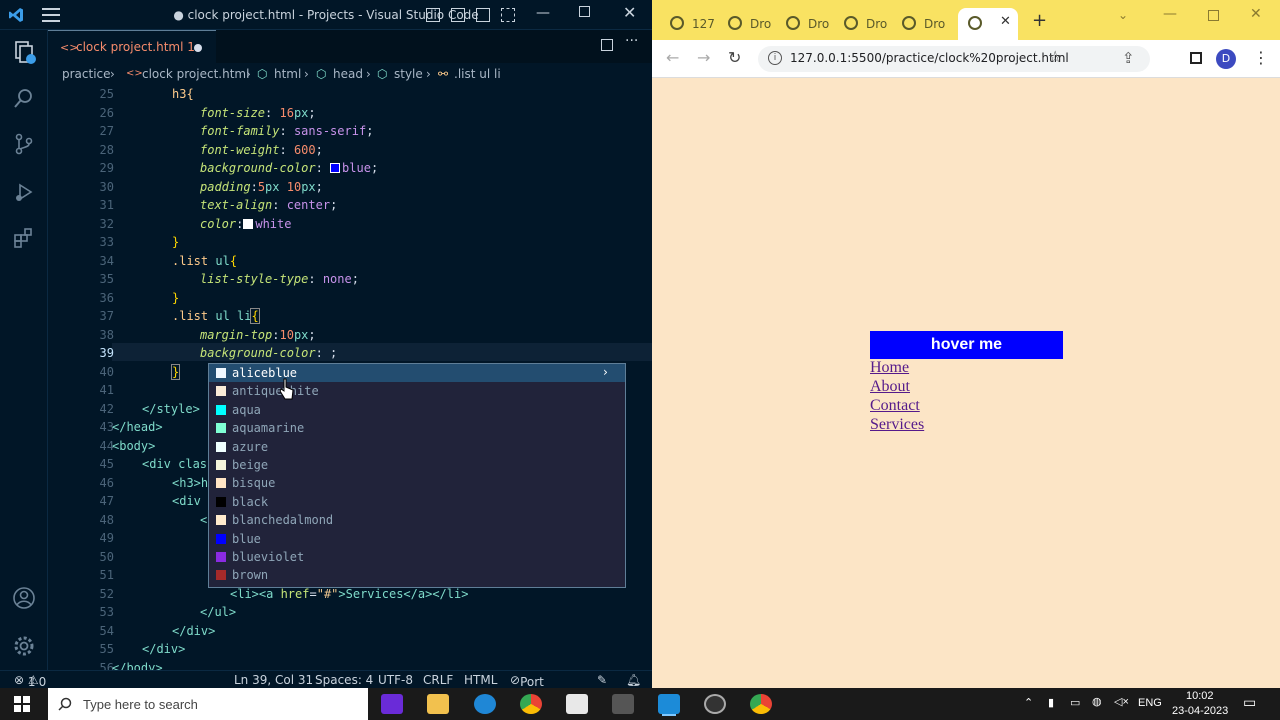 The height and width of the screenshot is (720, 1280). I want to click on edge-browser-icon, so click(485, 704).